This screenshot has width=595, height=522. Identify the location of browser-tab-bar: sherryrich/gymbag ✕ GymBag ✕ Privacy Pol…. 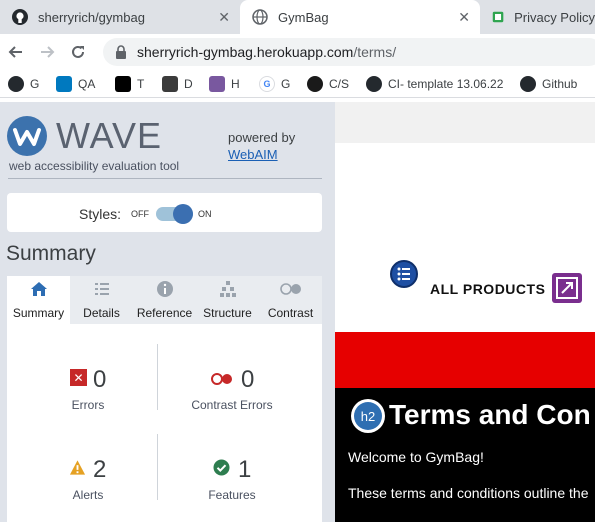
(297, 17).